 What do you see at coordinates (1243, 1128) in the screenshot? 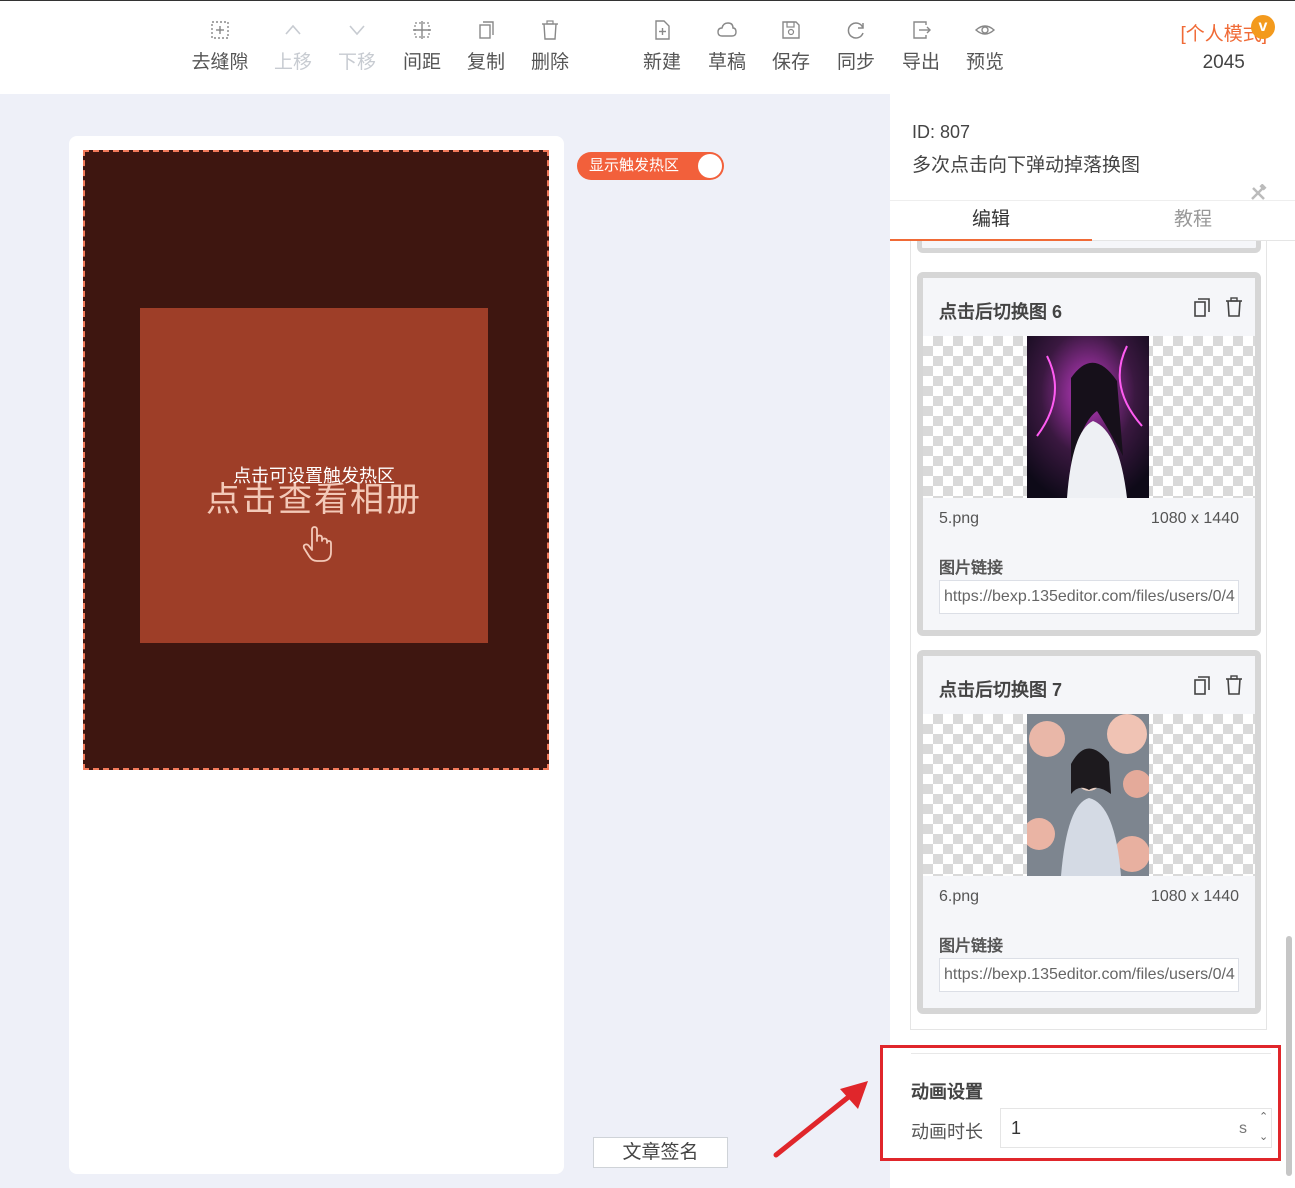
I see `duration-unit: s` at bounding box center [1243, 1128].